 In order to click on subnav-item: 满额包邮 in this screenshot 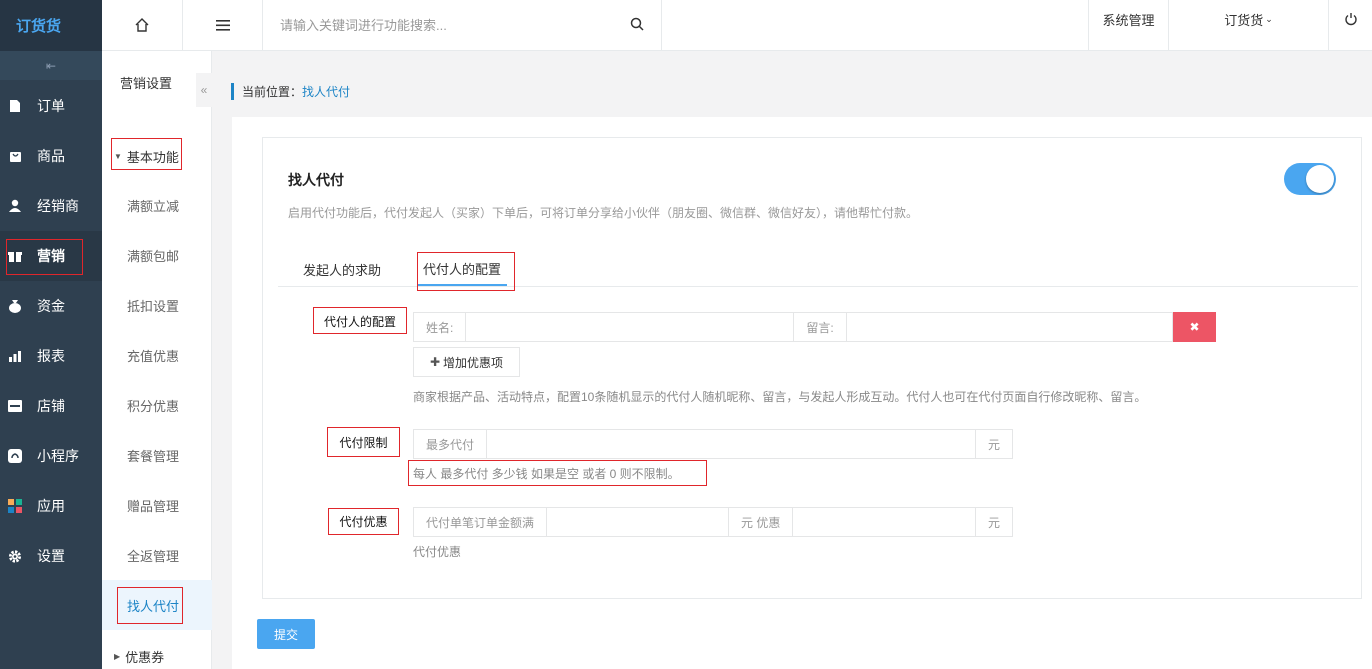, I will do `click(157, 255)`.